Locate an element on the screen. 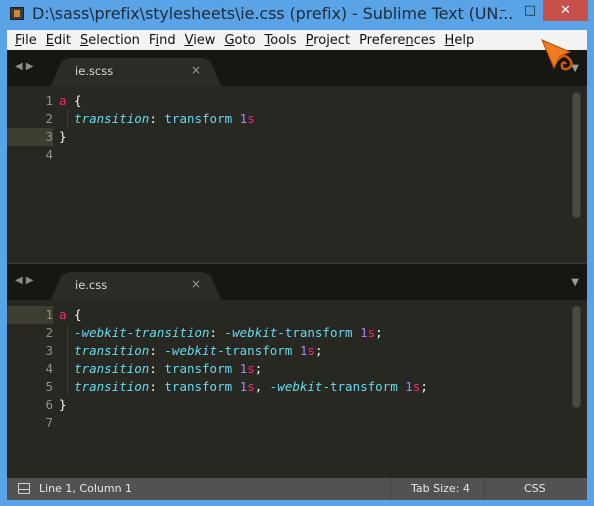 The height and width of the screenshot is (506, 594). tab-label: ie.scss is located at coordinates (94, 71).